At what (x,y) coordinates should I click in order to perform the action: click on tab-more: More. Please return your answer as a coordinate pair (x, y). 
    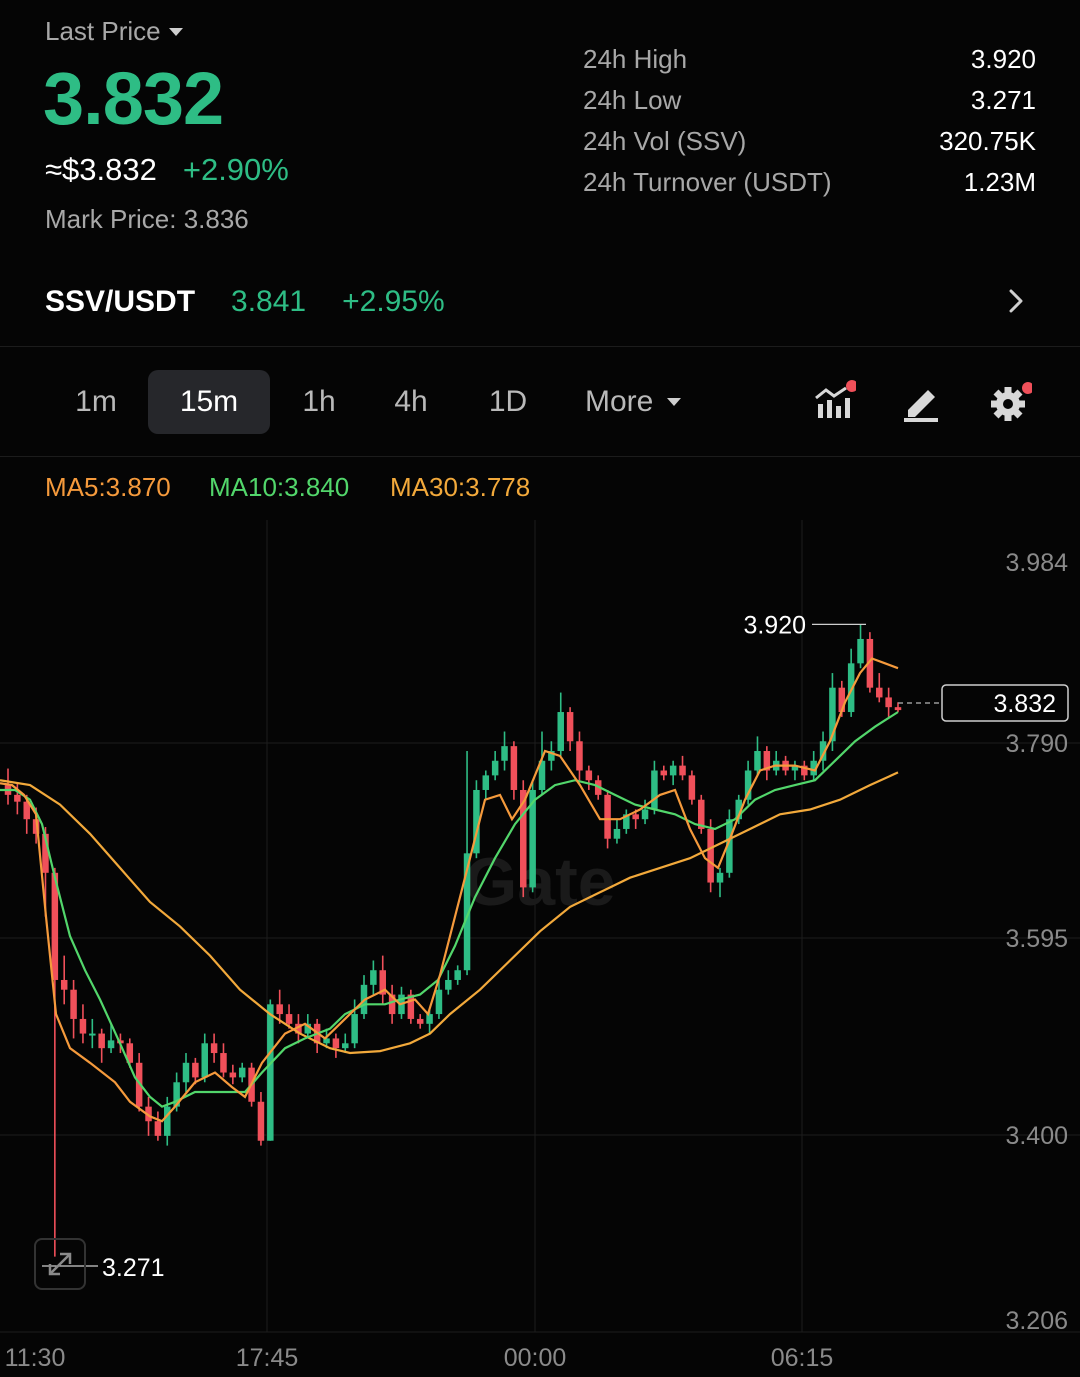
    Looking at the image, I should click on (645, 402).